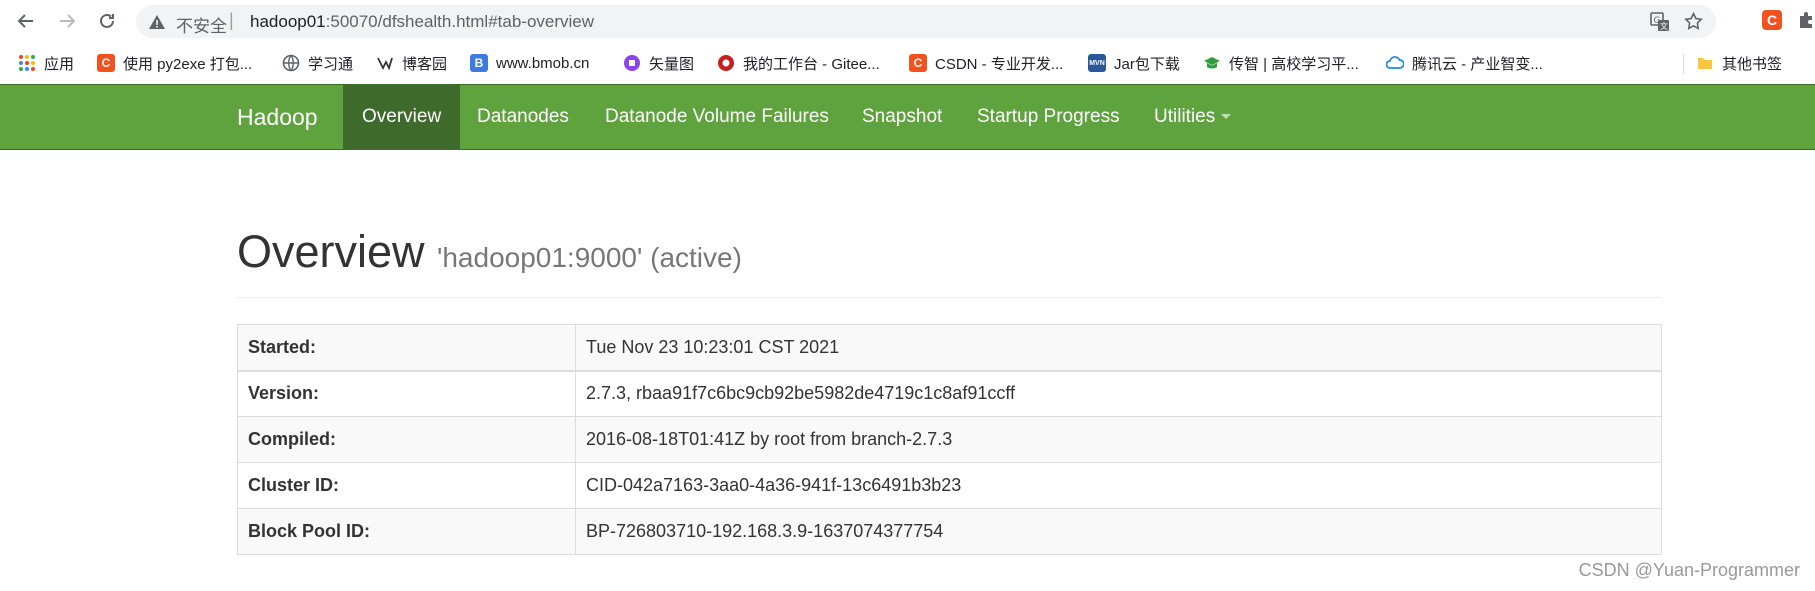  What do you see at coordinates (726, 63) in the screenshot?
I see `gitee-icon` at bounding box center [726, 63].